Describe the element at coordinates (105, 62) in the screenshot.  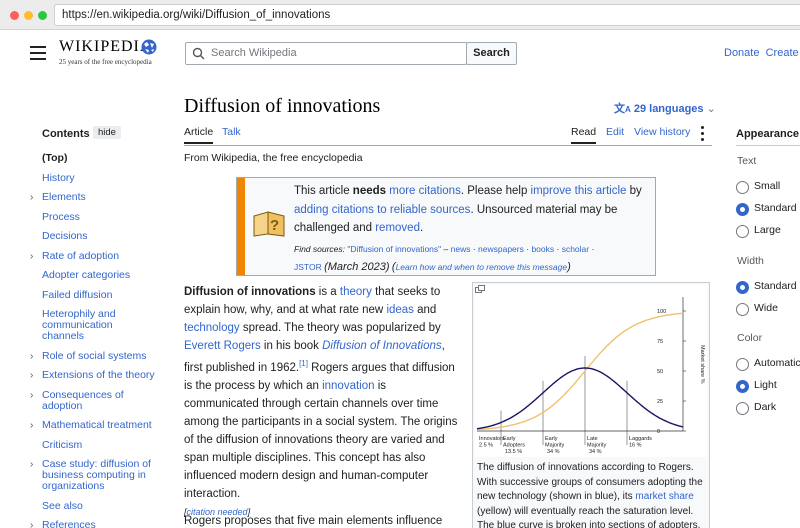
I see `logo-tagline: 25 years of the free encyclopedia` at that location.